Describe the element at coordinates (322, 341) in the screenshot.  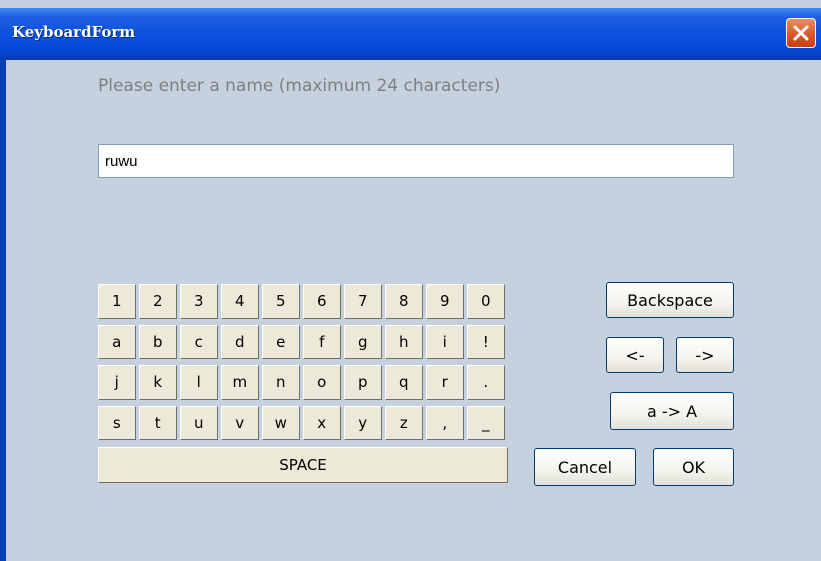
I see `key-1-5: f` at that location.